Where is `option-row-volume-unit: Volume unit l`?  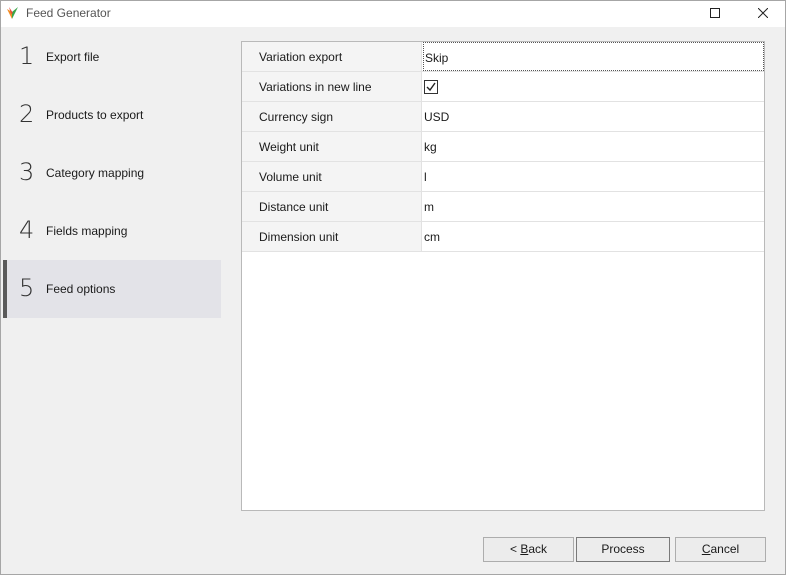 option-row-volume-unit: Volume unit l is located at coordinates (503, 177).